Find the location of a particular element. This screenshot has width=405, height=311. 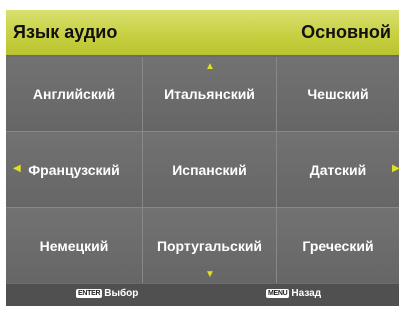

menu-label: Назад is located at coordinates (306, 293).